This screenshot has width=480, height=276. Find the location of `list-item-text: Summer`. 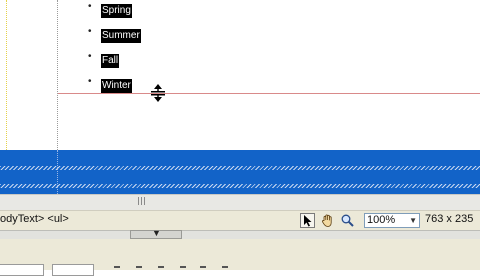

list-item-text: Summer is located at coordinates (121, 36).